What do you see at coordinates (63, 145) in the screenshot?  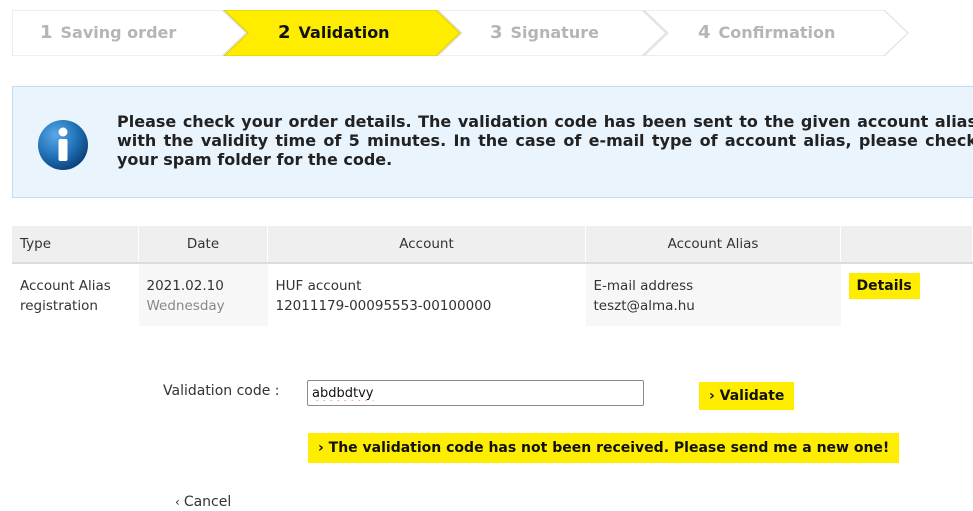 I see `info-icon` at bounding box center [63, 145].